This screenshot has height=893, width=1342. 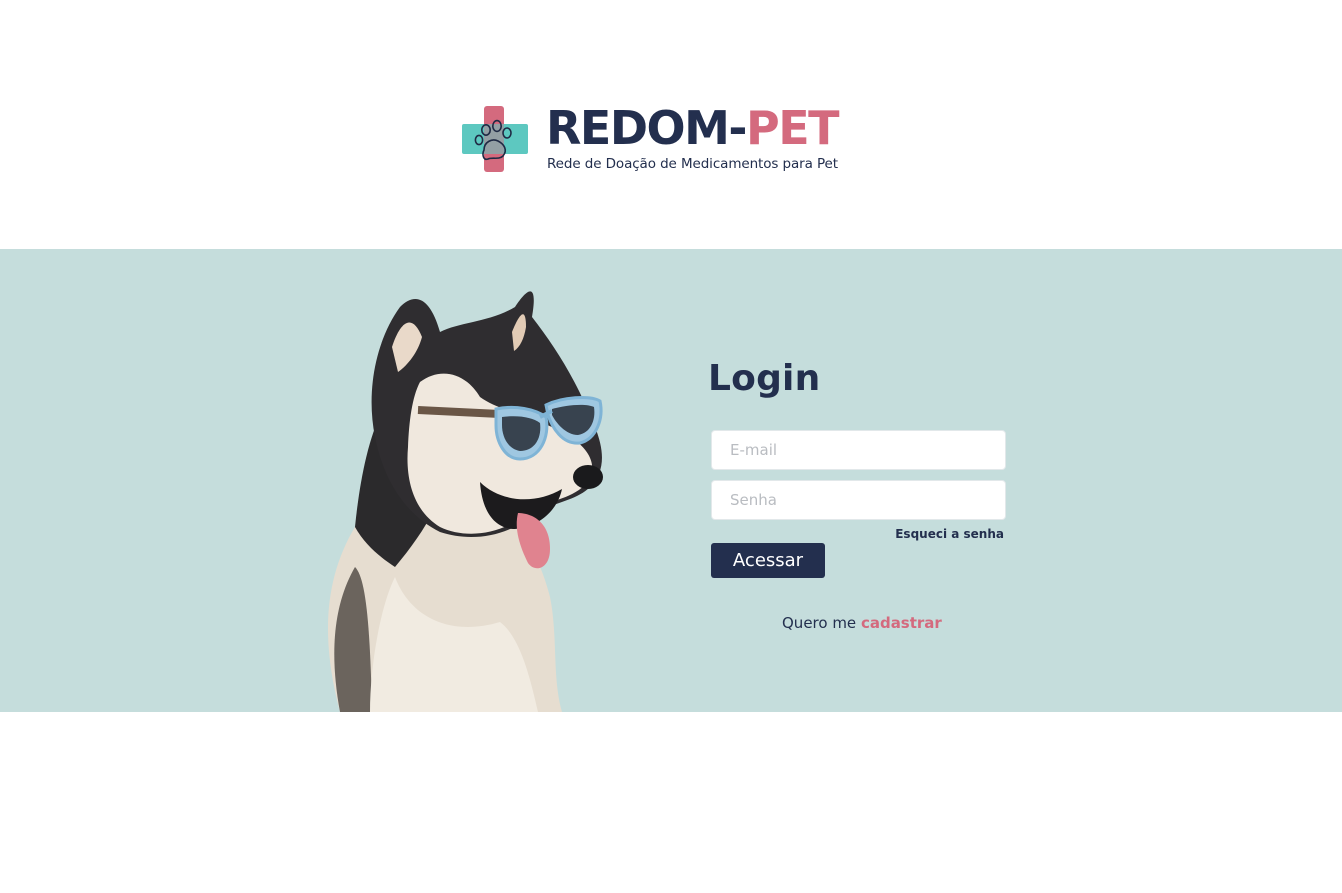 I want to click on forgot-password-link: Esqueci a senha, so click(x=949, y=534).